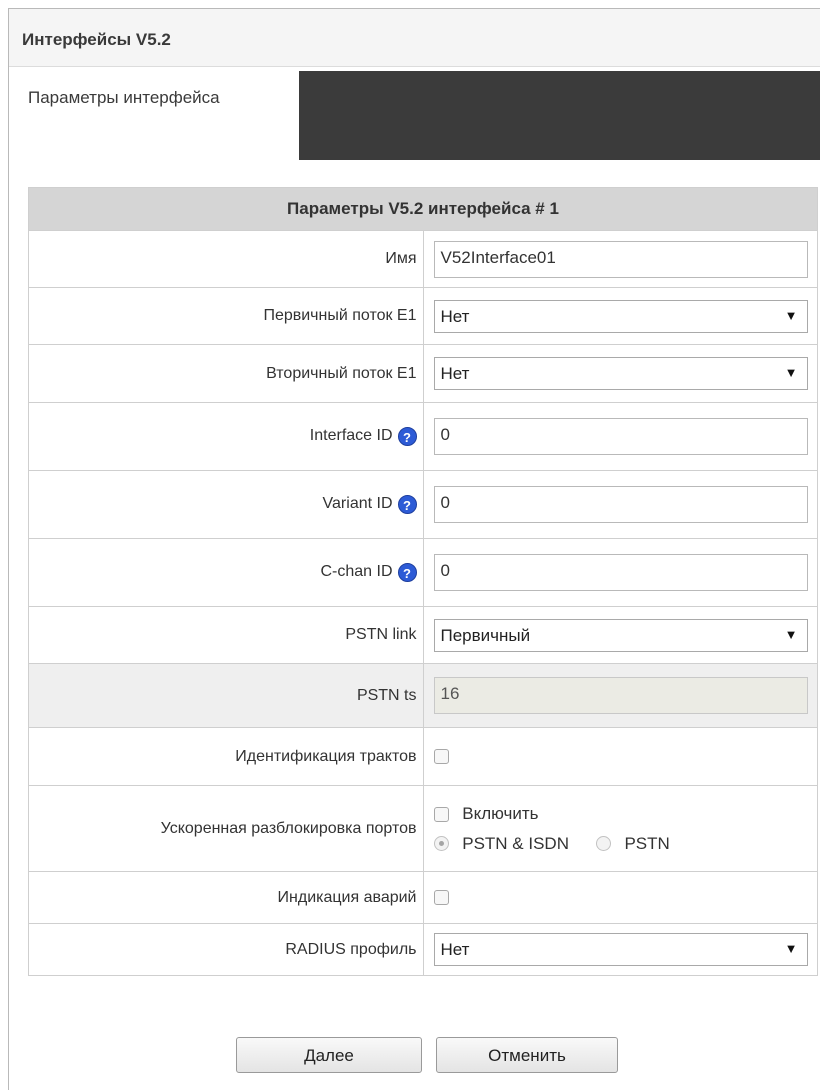  What do you see at coordinates (620, 949) in the screenshot?
I see `radius-profile-select: Нет ▼` at bounding box center [620, 949].